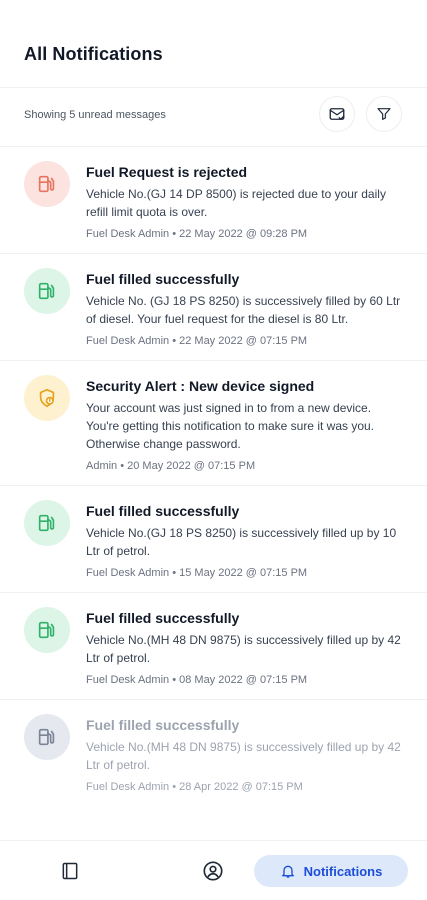 The width and height of the screenshot is (427, 900). Describe the element at coordinates (197, 680) in the screenshot. I see `notification-meta: Fuel Desk Admin • 08 May 2022 @ 07:15 PM` at that location.